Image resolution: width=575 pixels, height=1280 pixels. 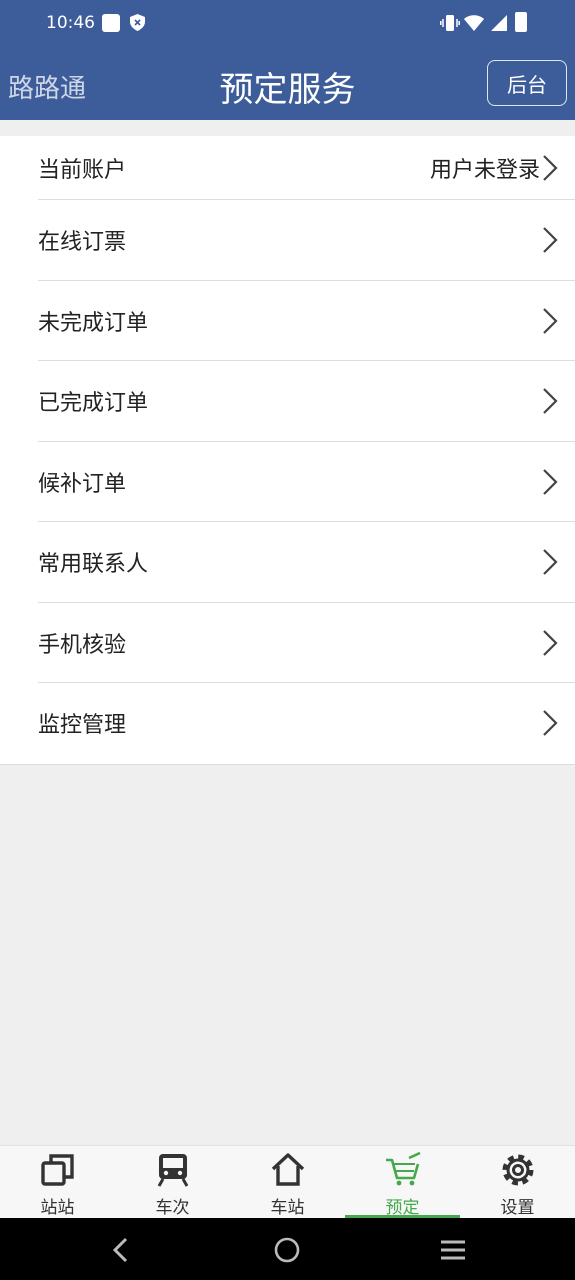 What do you see at coordinates (82, 484) in the screenshot?
I see `menu-item-label: 候补订单` at bounding box center [82, 484].